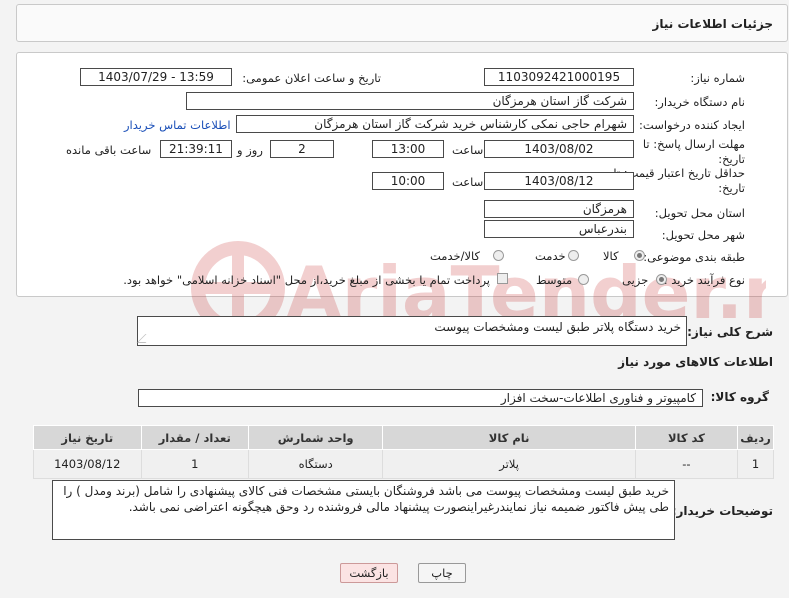 This screenshot has height=598, width=789. Describe the element at coordinates (468, 150) in the screenshot. I see `reply-time-label: ساعت` at that location.